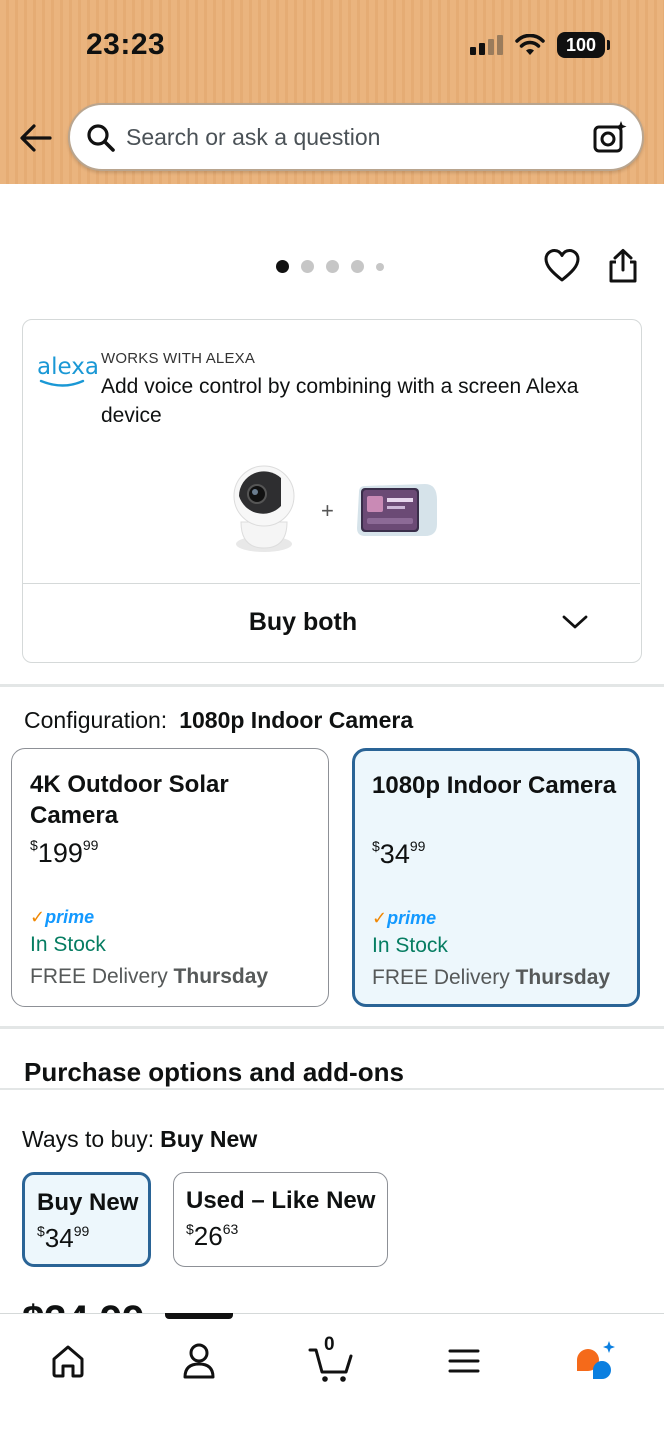  Describe the element at coordinates (83, 1302) in the screenshot. I see `price-partially-visible: $34.99` at that location.